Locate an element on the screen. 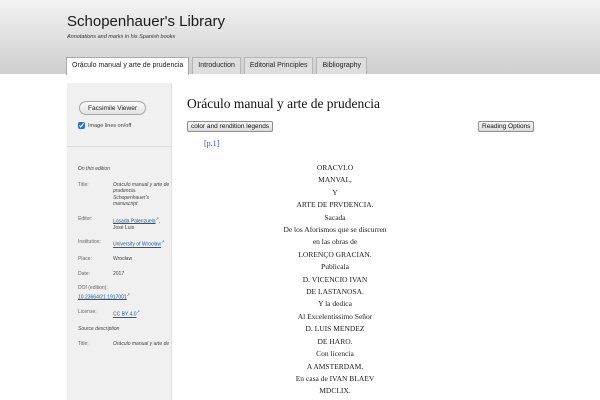 Image resolution: width=600 pixels, height=400 pixels. text-line: ORACVLO is located at coordinates (335, 167).